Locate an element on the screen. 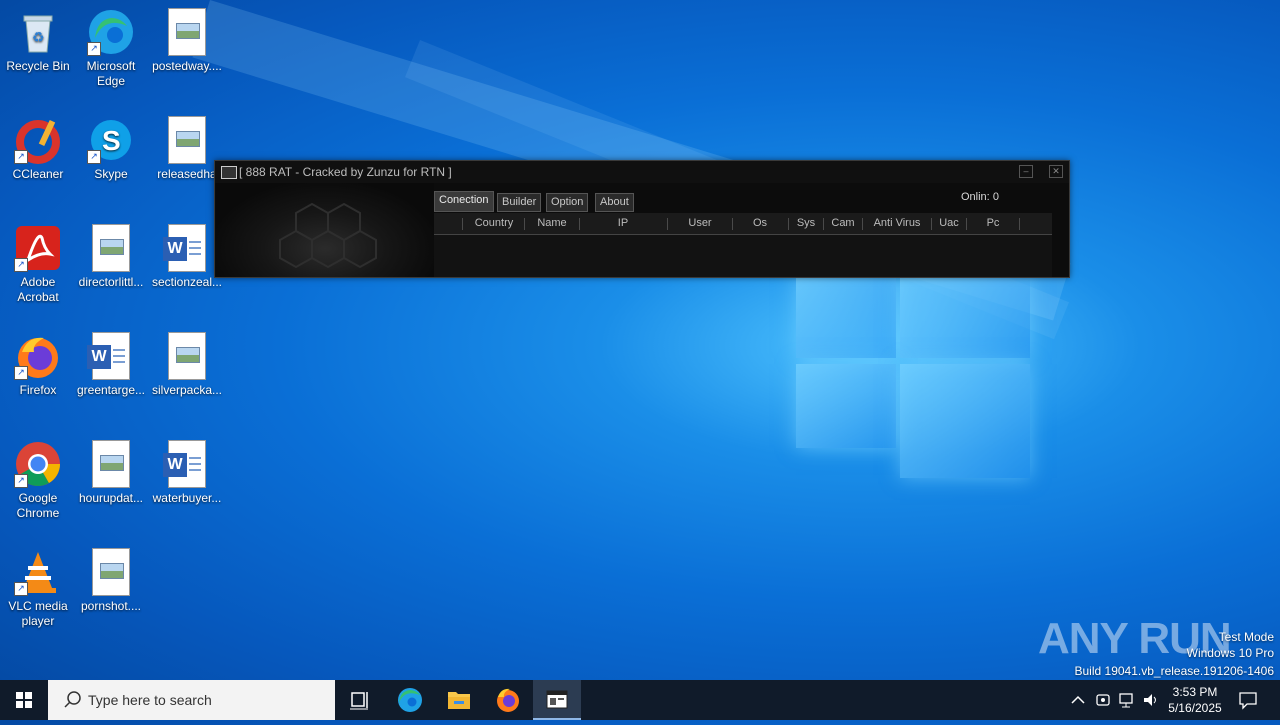  acrobat-icon: ↗ is located at coordinates (38, 248).